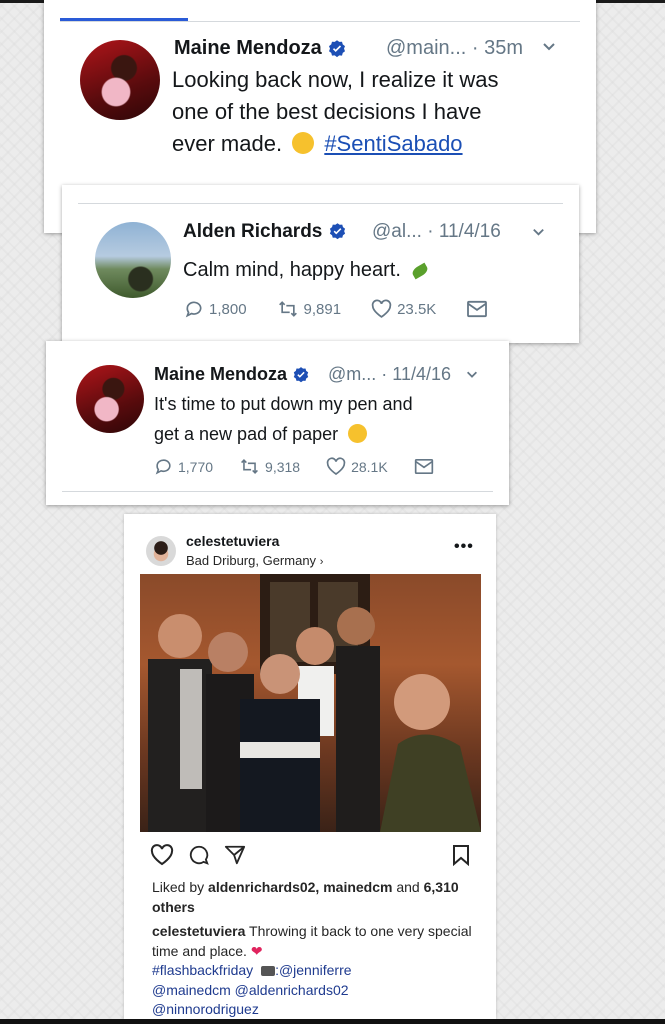 The width and height of the screenshot is (665, 1024). I want to click on credit-link: :@jenniferre, so click(313, 970).